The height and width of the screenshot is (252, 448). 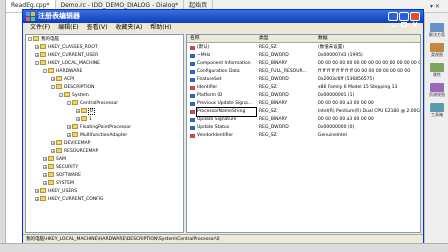 What do you see at coordinates (43, 39) in the screenshot?
I see `tree-item-my-computer: - 我的电脑` at bounding box center [43, 39].